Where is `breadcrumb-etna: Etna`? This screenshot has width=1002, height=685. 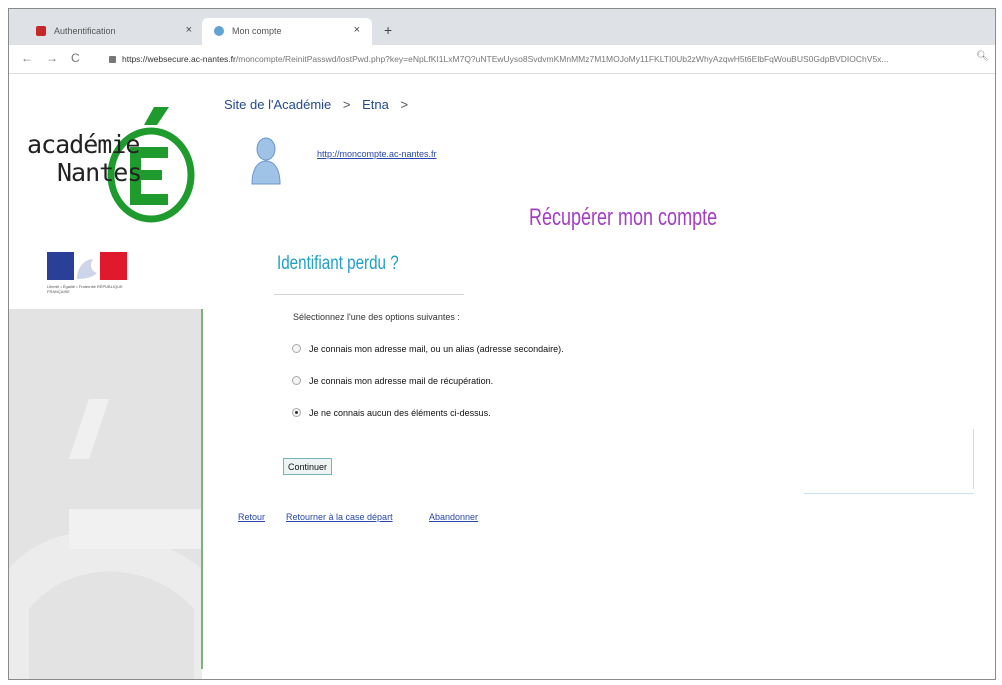
breadcrumb-etna: Etna is located at coordinates (375, 104).